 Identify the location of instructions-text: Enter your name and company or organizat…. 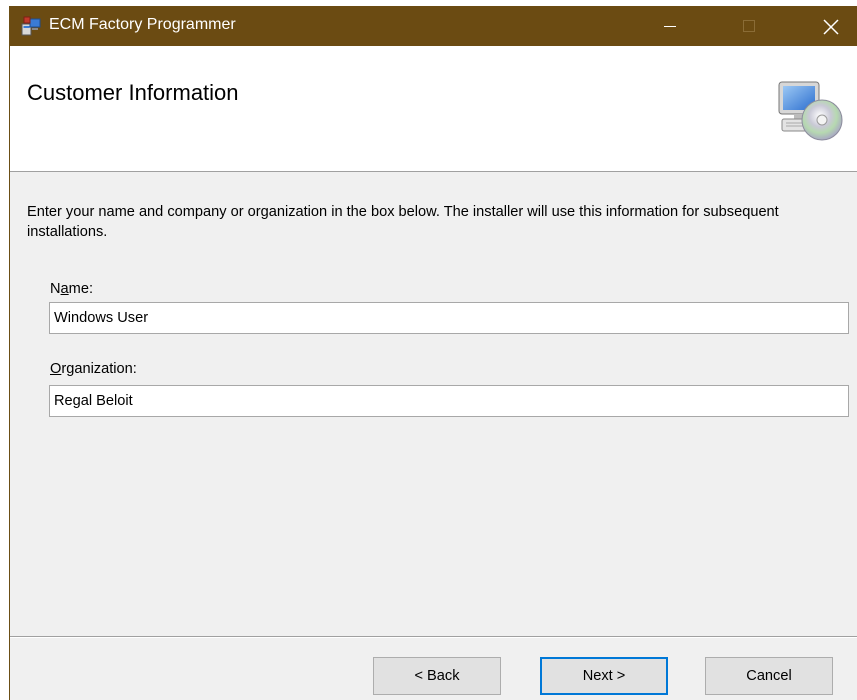
(403, 222).